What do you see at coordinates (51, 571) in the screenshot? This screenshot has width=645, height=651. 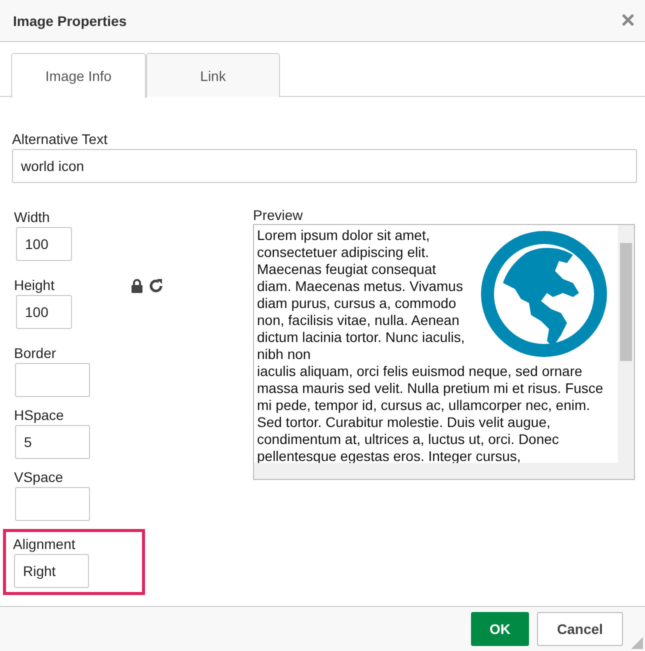 I see `input-field: Right` at bounding box center [51, 571].